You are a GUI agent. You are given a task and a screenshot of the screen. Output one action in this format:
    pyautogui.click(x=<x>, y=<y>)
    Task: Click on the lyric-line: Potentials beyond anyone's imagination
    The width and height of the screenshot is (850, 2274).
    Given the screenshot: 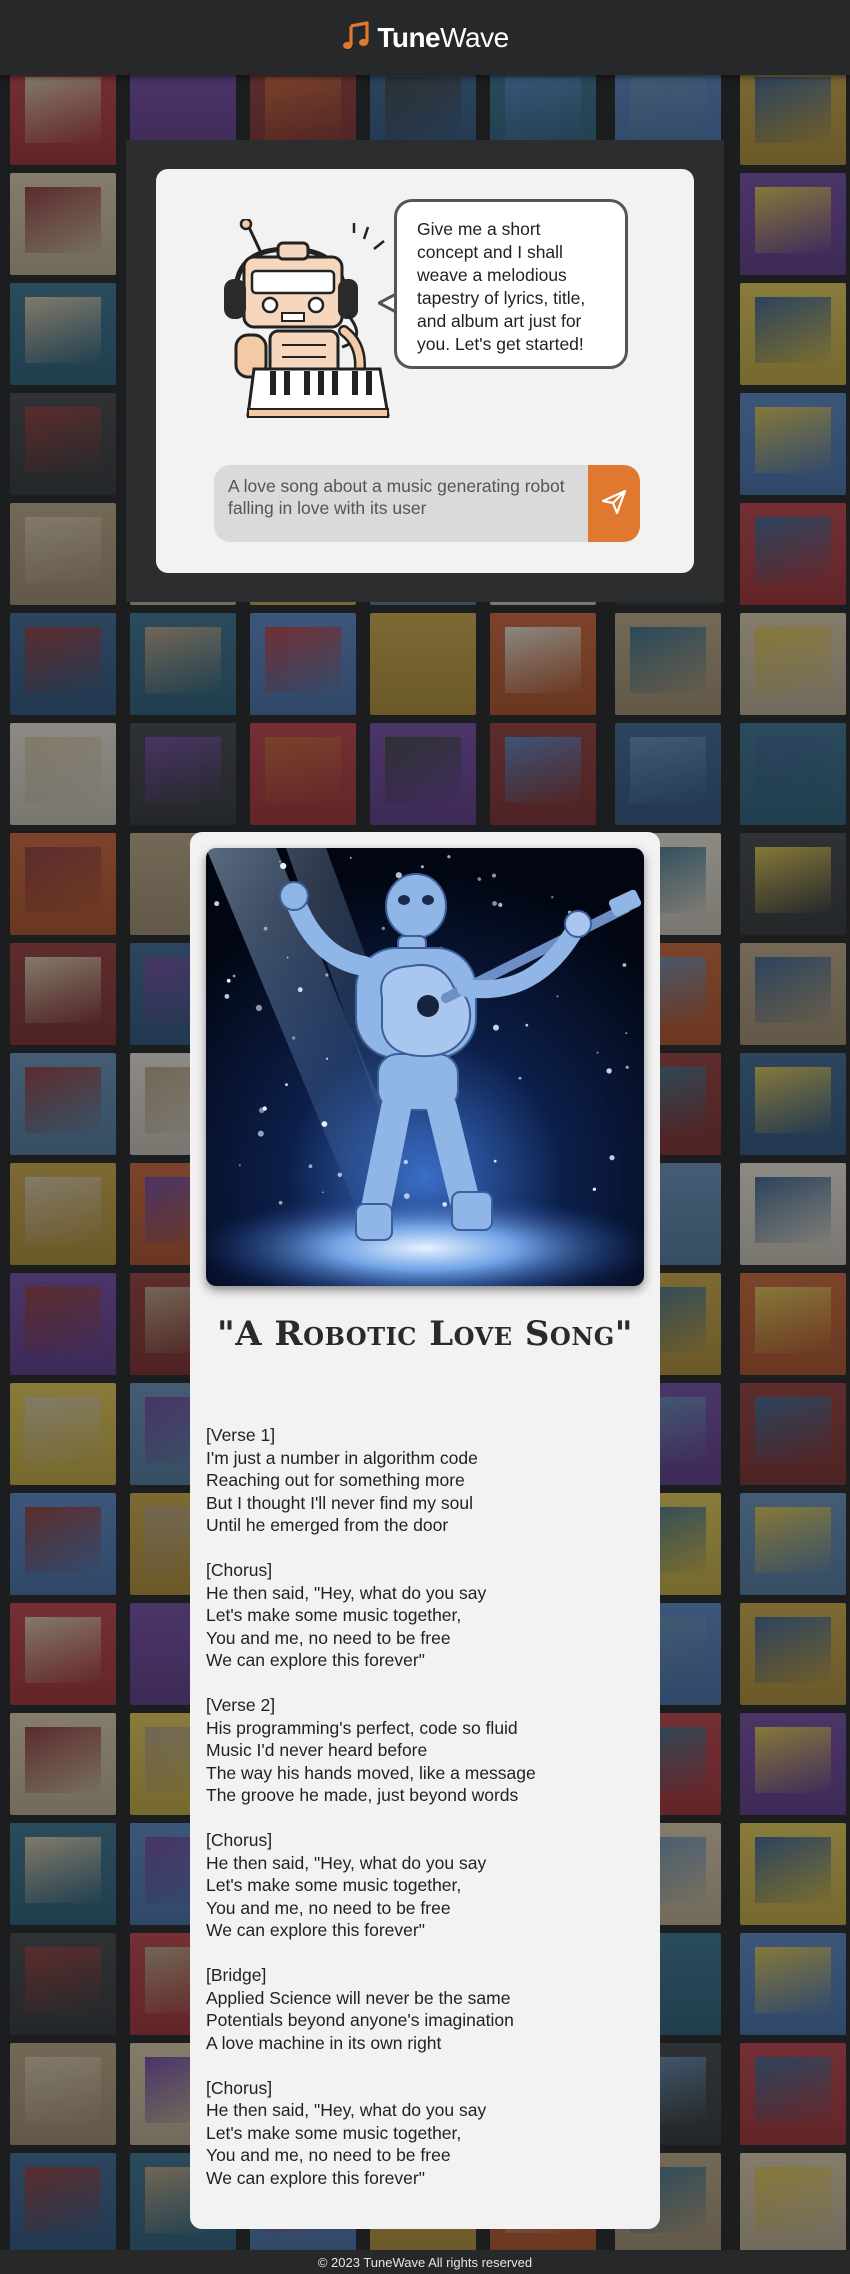 What is the action you would take?
    pyautogui.click(x=360, y=2020)
    